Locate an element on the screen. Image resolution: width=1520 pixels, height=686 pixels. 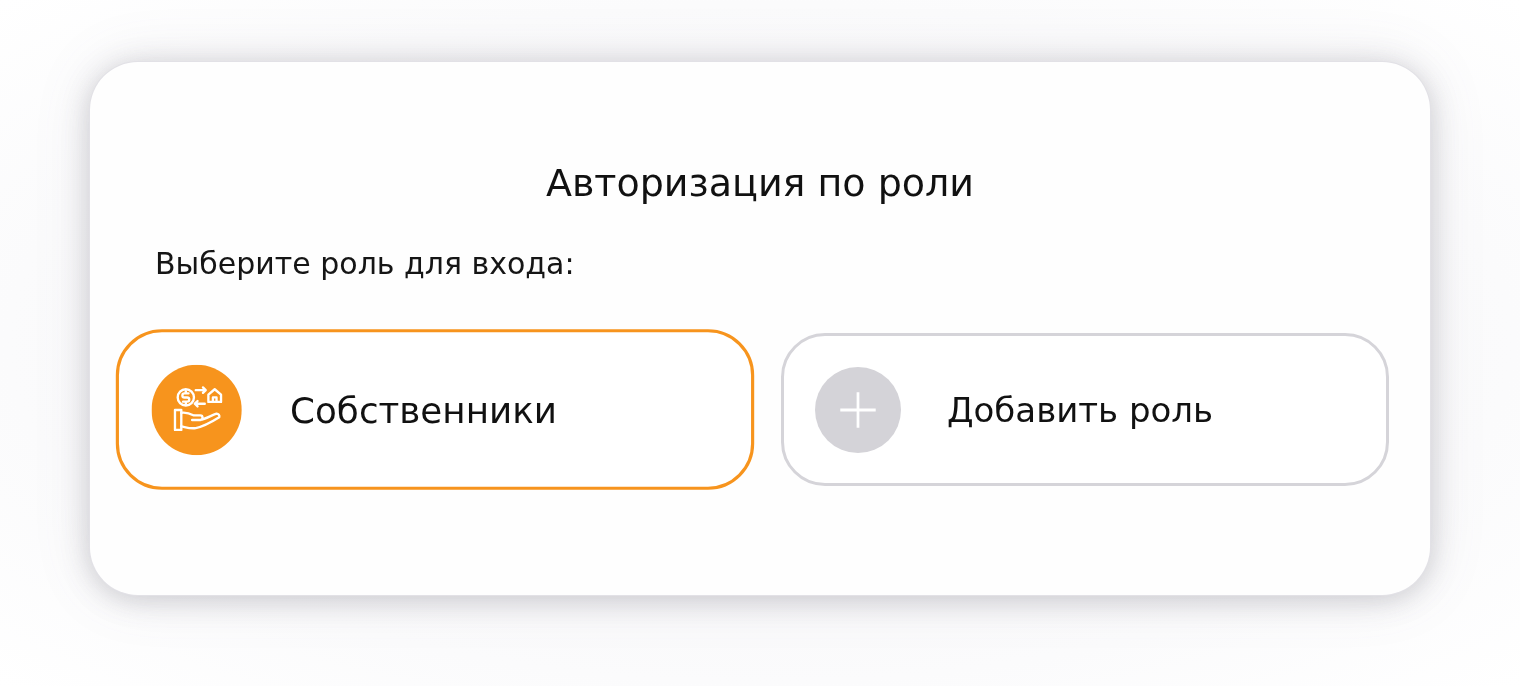
role-option: Добавить роль is located at coordinates (1085, 409).